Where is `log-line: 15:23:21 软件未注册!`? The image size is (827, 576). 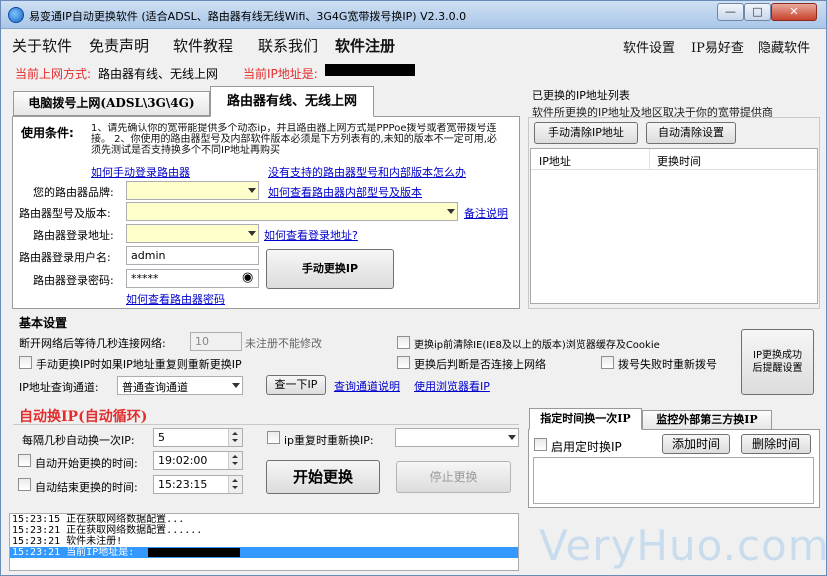 log-line: 15:23:21 软件未注册! is located at coordinates (67, 541).